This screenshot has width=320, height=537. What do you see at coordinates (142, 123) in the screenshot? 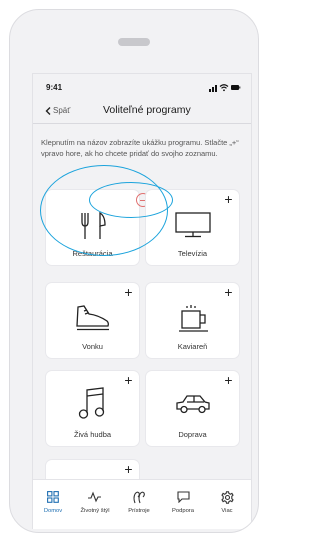
I see `nav-divider` at bounding box center [142, 123].